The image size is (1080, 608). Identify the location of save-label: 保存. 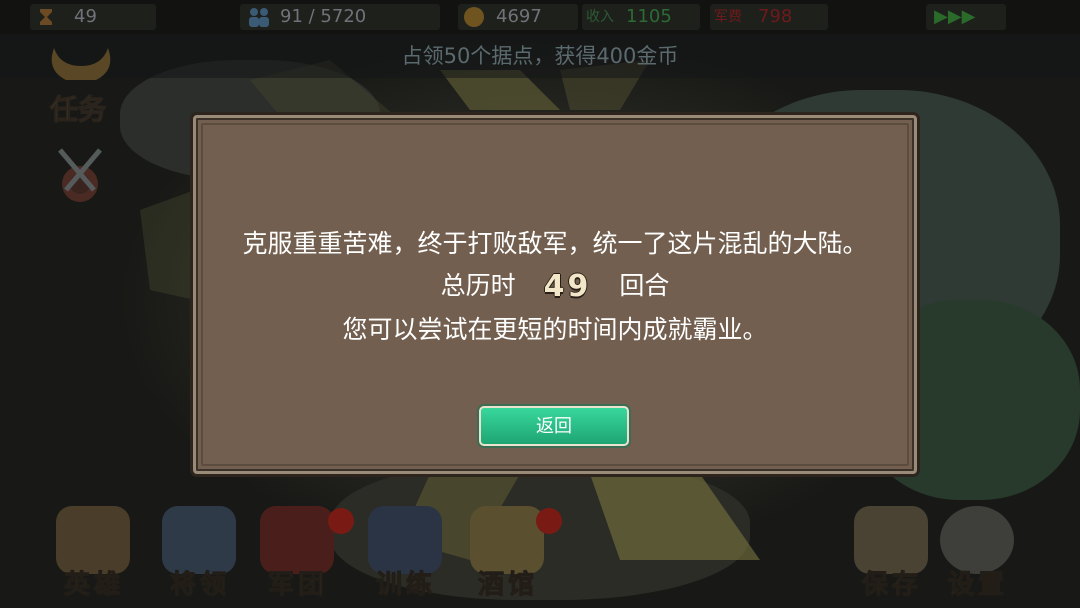
(891, 585).